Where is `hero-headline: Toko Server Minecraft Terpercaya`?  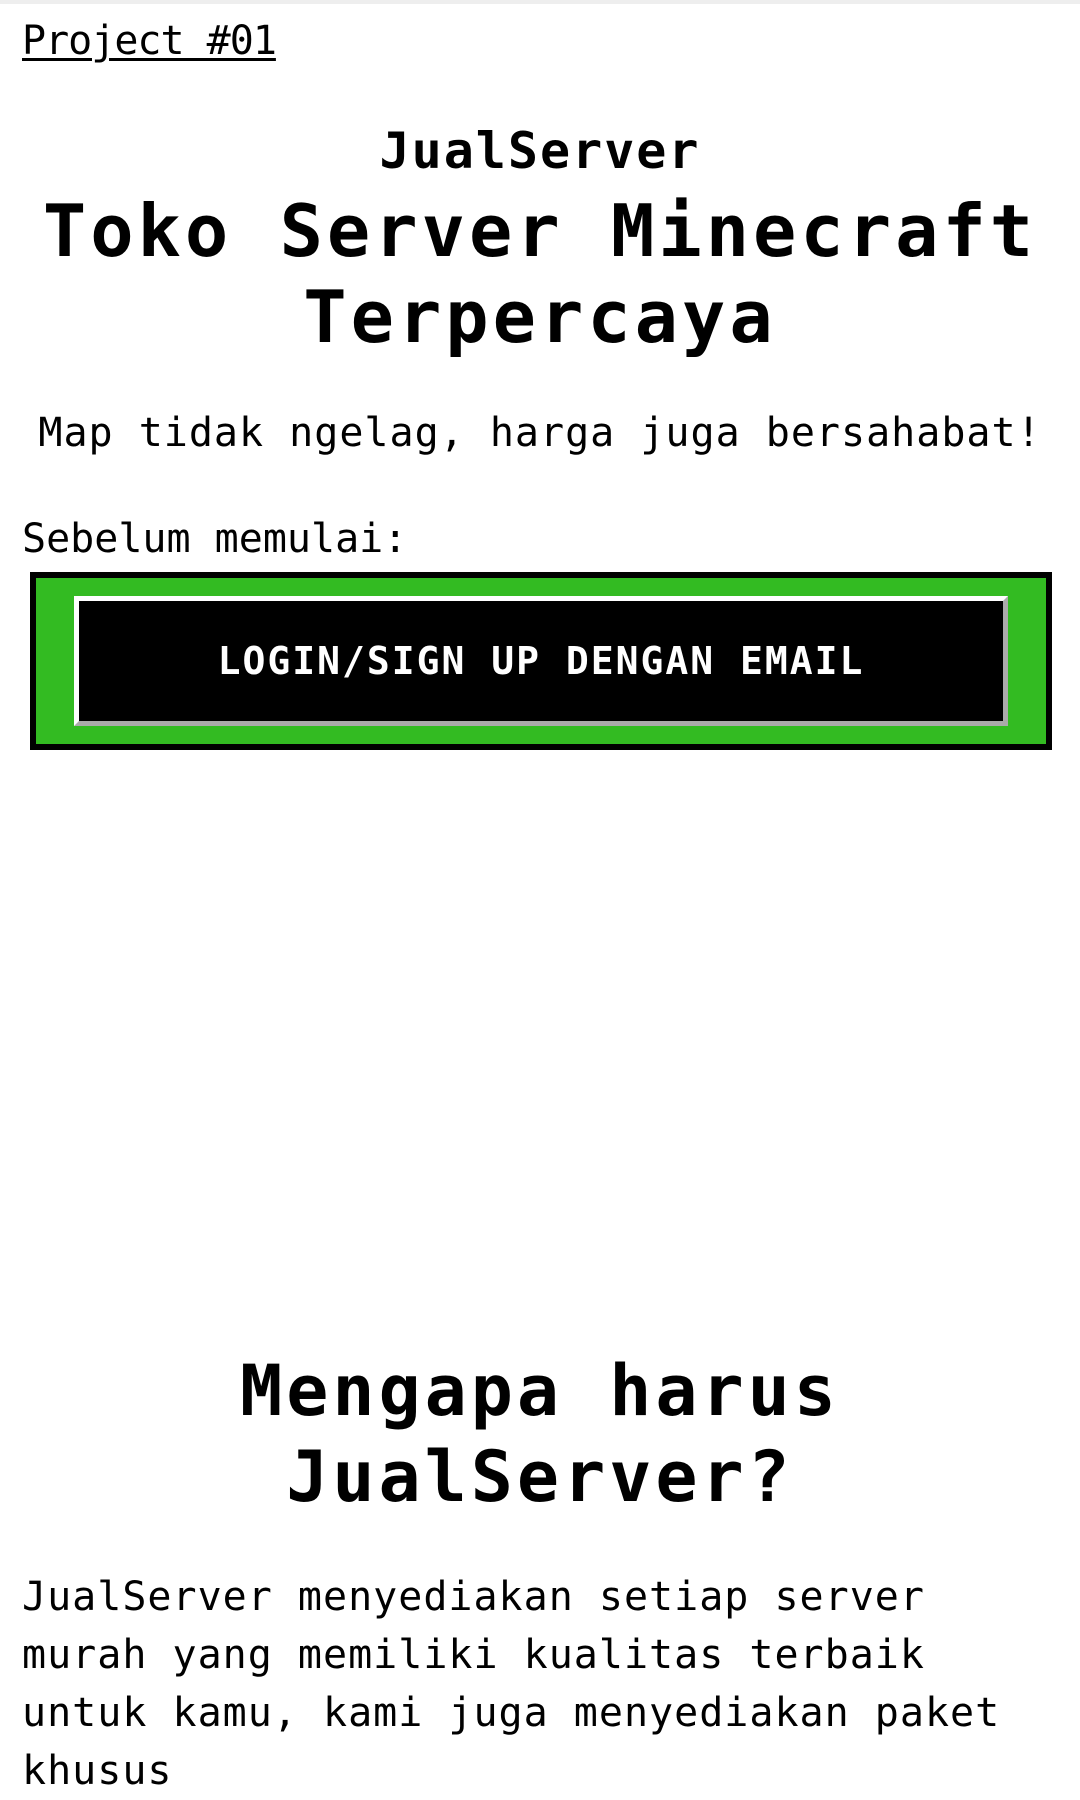 hero-headline: Toko Server Minecraft Terpercaya is located at coordinates (540, 274).